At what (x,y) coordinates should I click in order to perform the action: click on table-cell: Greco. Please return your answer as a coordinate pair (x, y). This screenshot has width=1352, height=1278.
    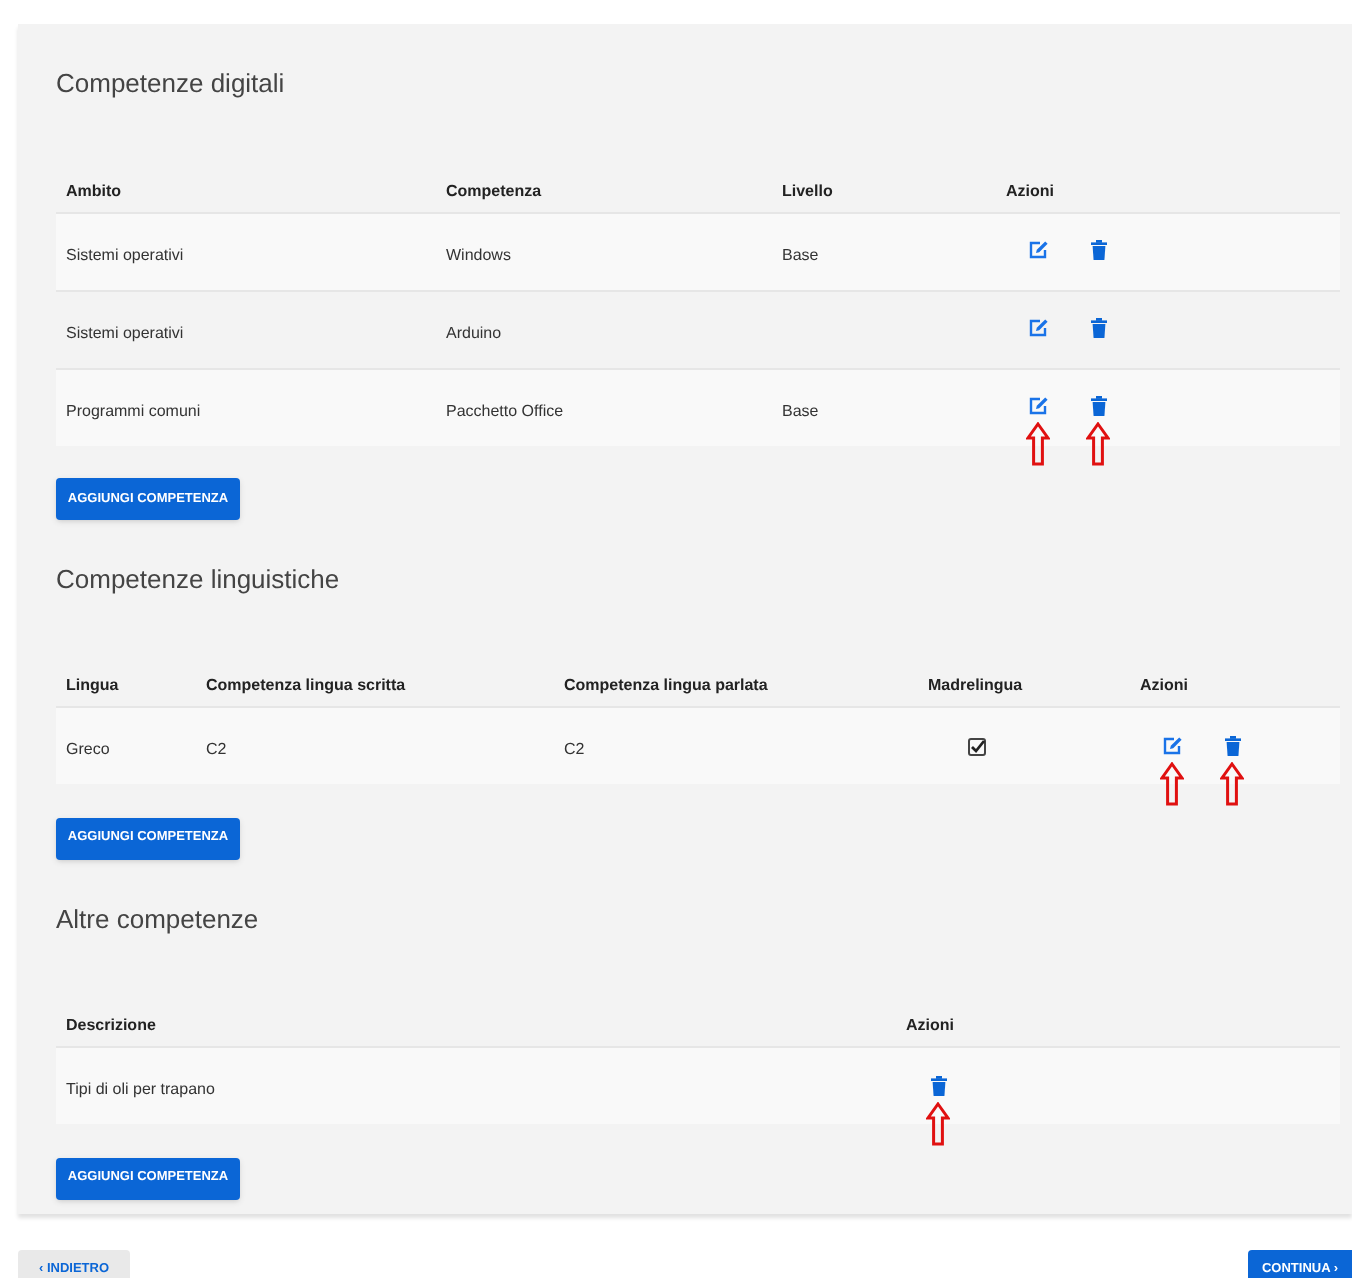
    Looking at the image, I should click on (88, 749).